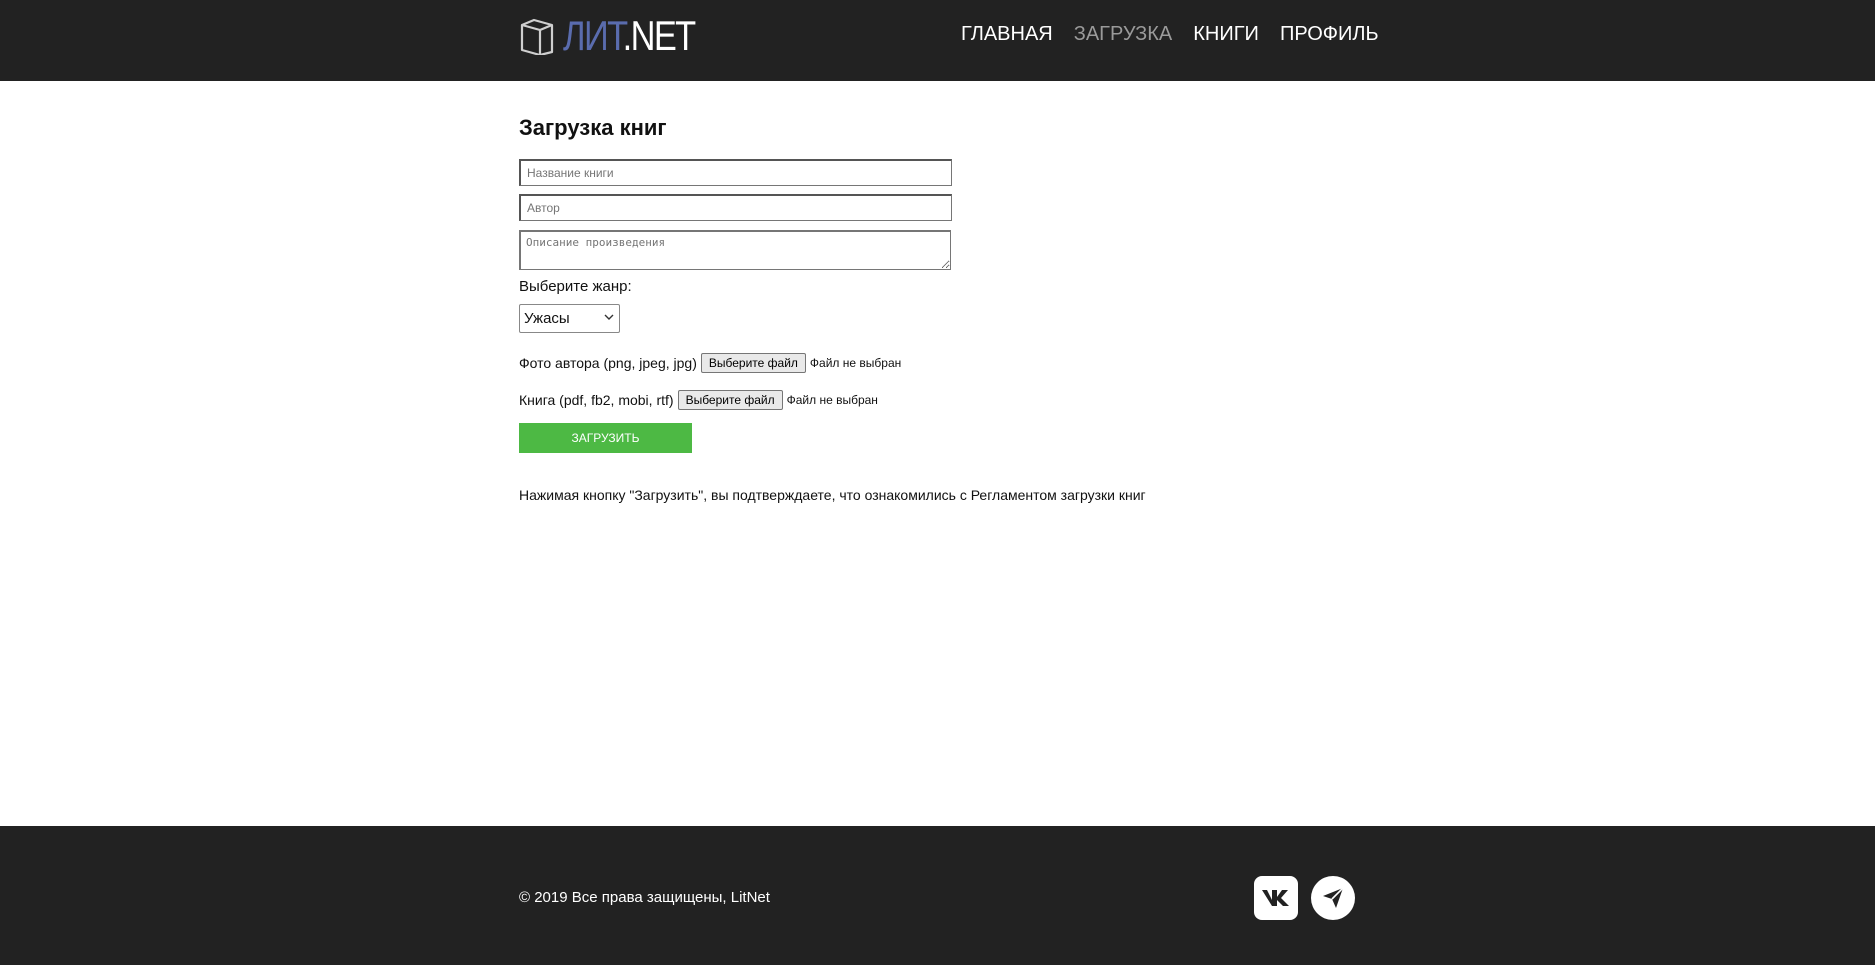  Describe the element at coordinates (937, 895) in the screenshot. I see `site-footer: © 2019 Все права защищены, LitNet` at that location.